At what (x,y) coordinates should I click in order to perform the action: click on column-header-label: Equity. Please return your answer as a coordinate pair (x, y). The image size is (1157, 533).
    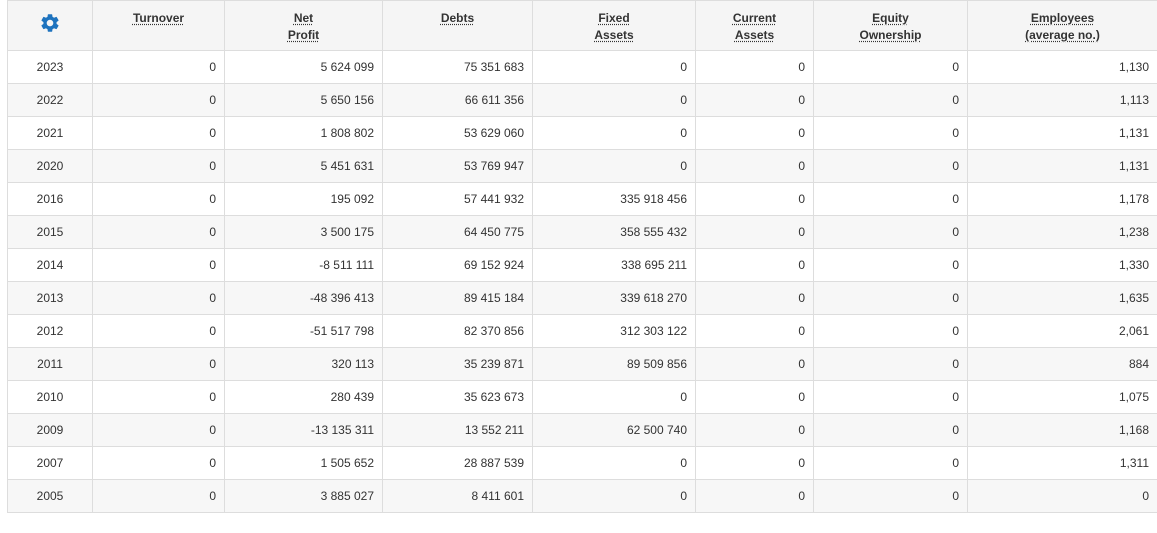
    Looking at the image, I should click on (890, 18).